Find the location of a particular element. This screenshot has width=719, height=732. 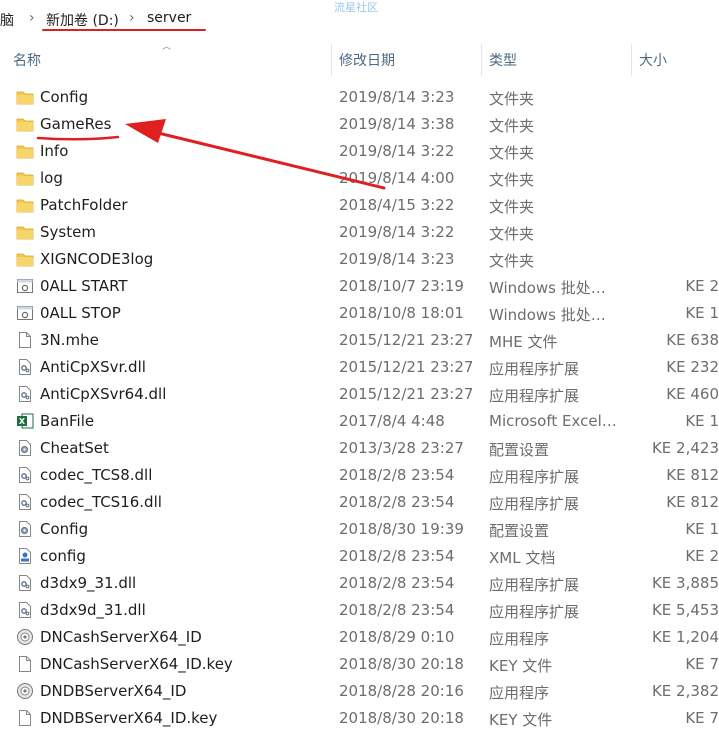

file-name: AntiCpXSvr64.dll is located at coordinates (103, 394).